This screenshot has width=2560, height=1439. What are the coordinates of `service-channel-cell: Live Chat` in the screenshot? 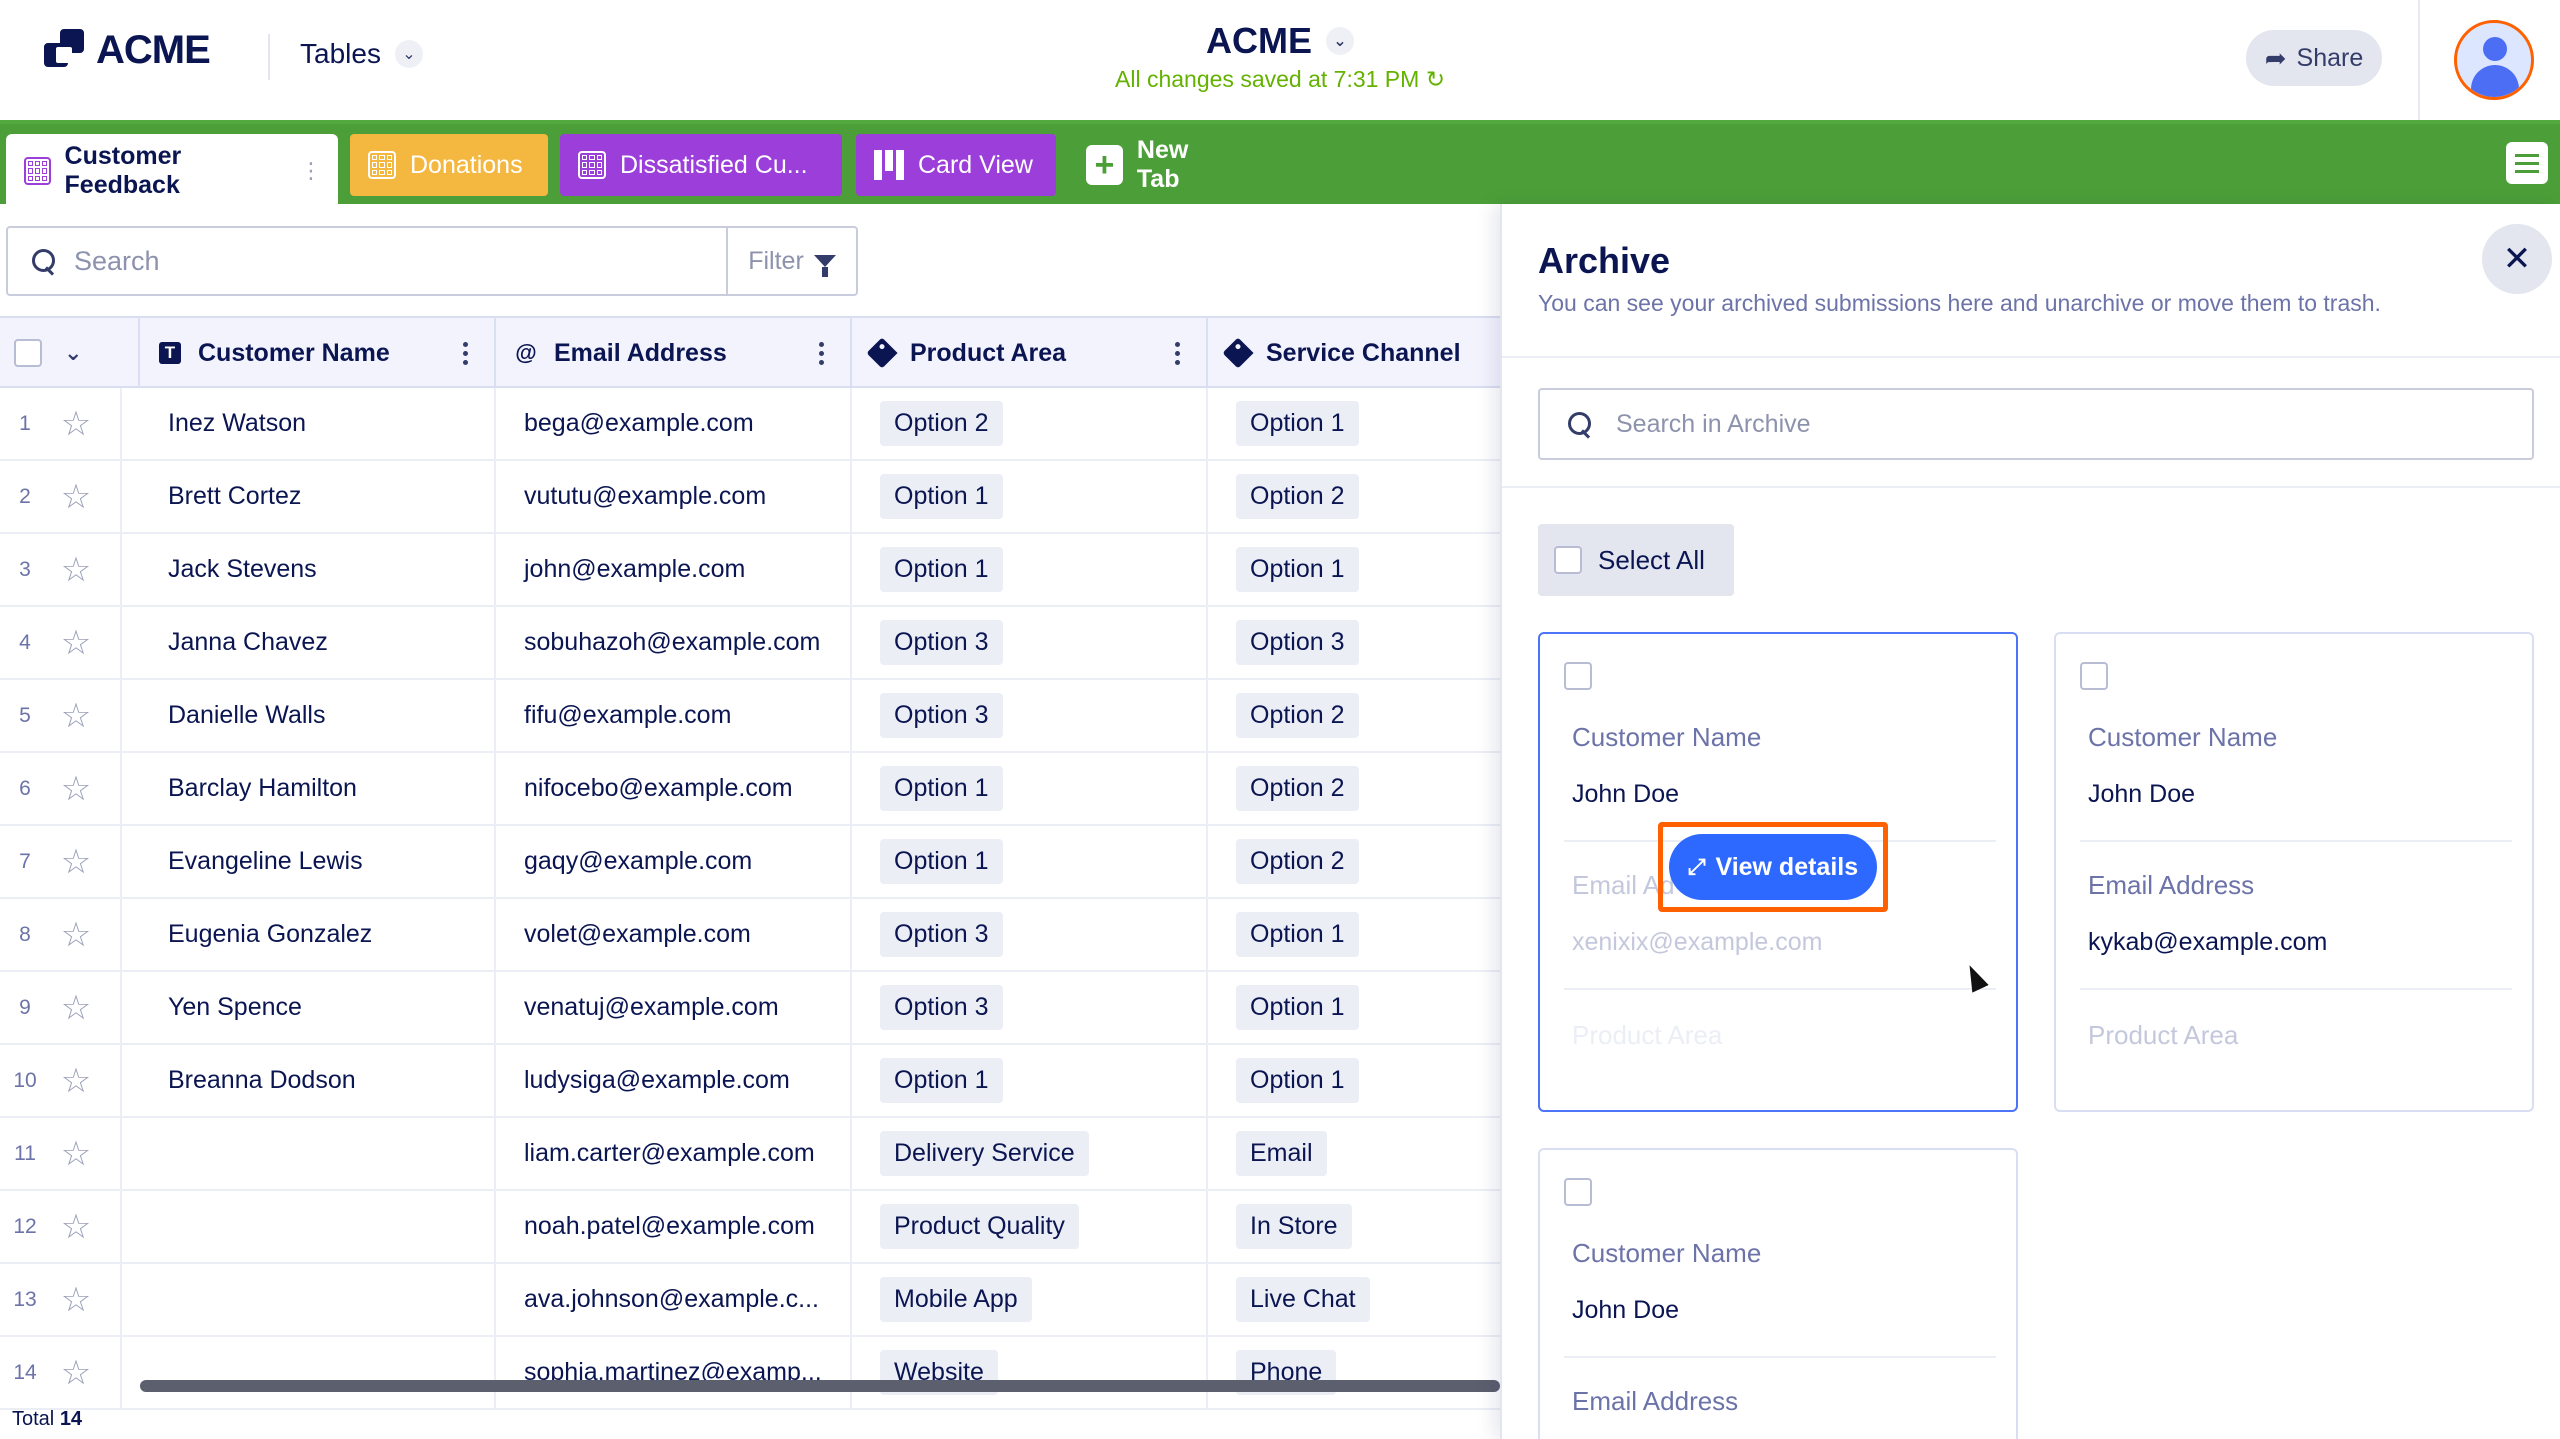 It's located at (1354, 1299).